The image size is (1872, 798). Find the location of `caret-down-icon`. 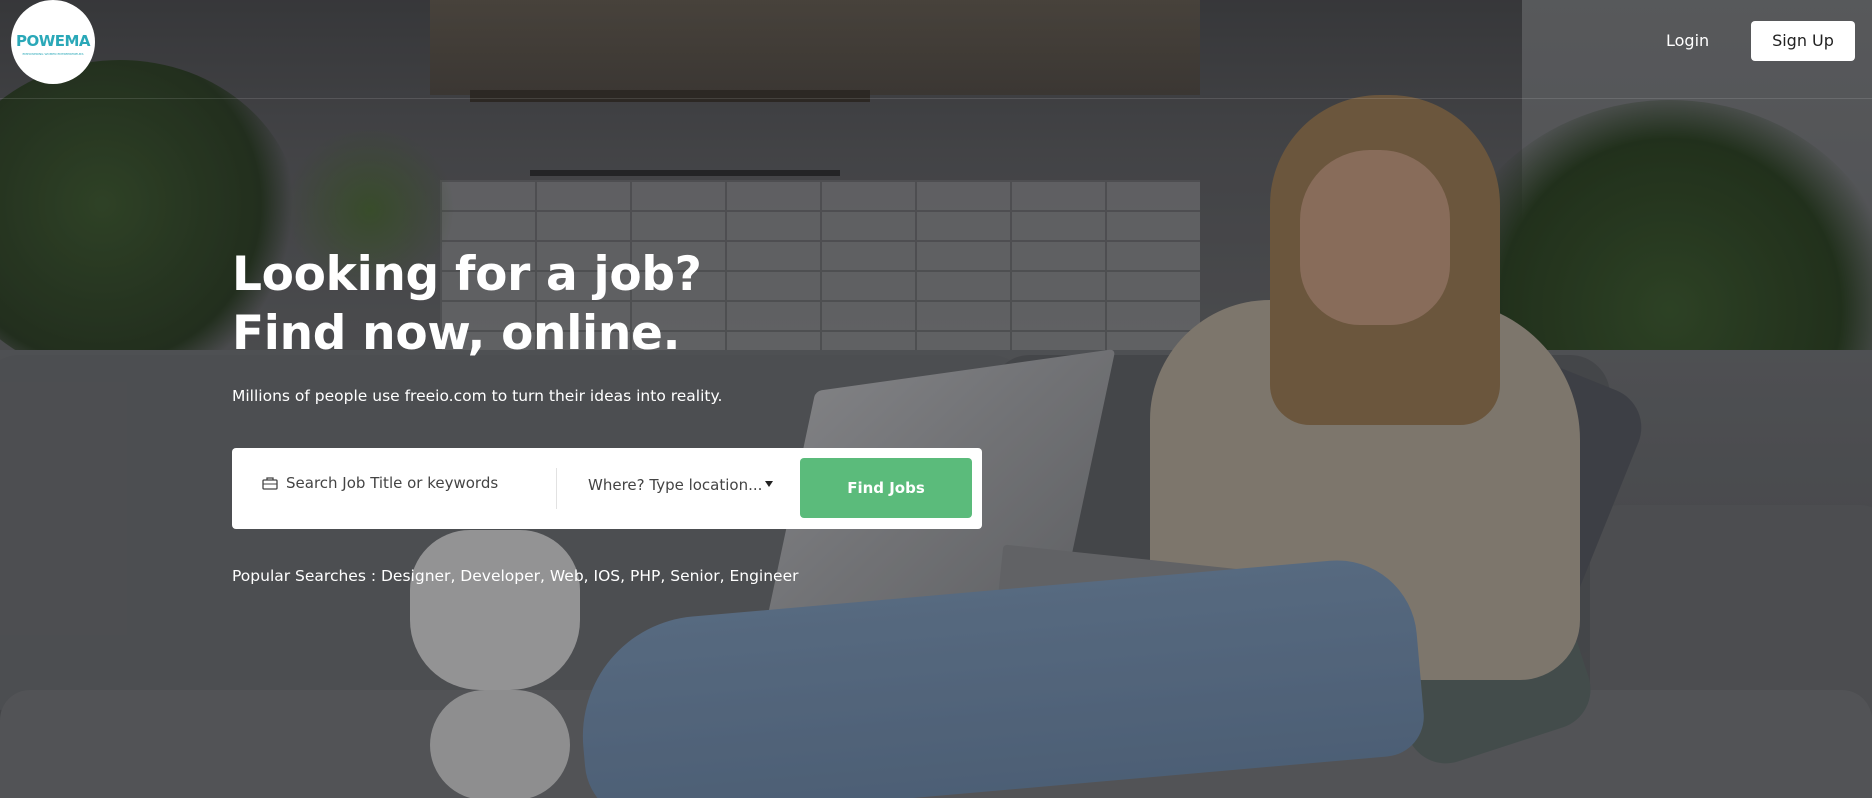

caret-down-icon is located at coordinates (769, 484).